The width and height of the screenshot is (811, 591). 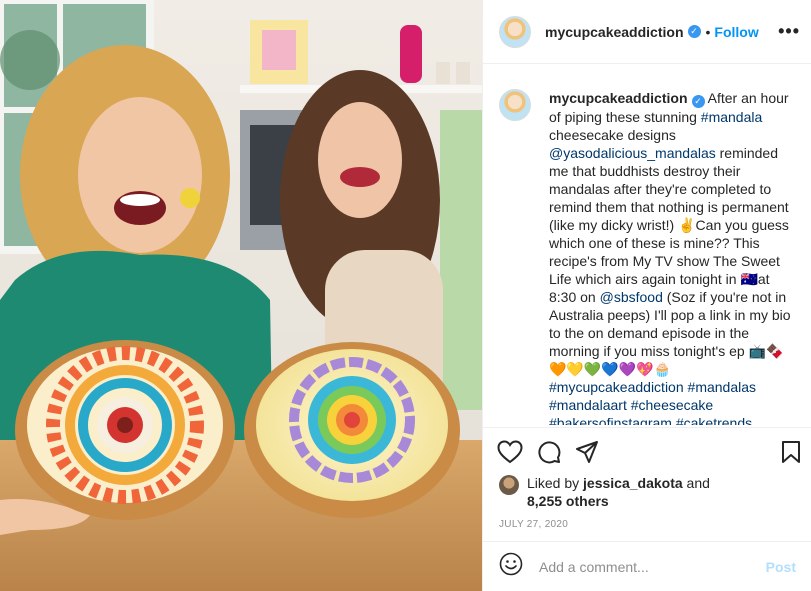 What do you see at coordinates (510, 452) in the screenshot?
I see `heart-icon` at bounding box center [510, 452].